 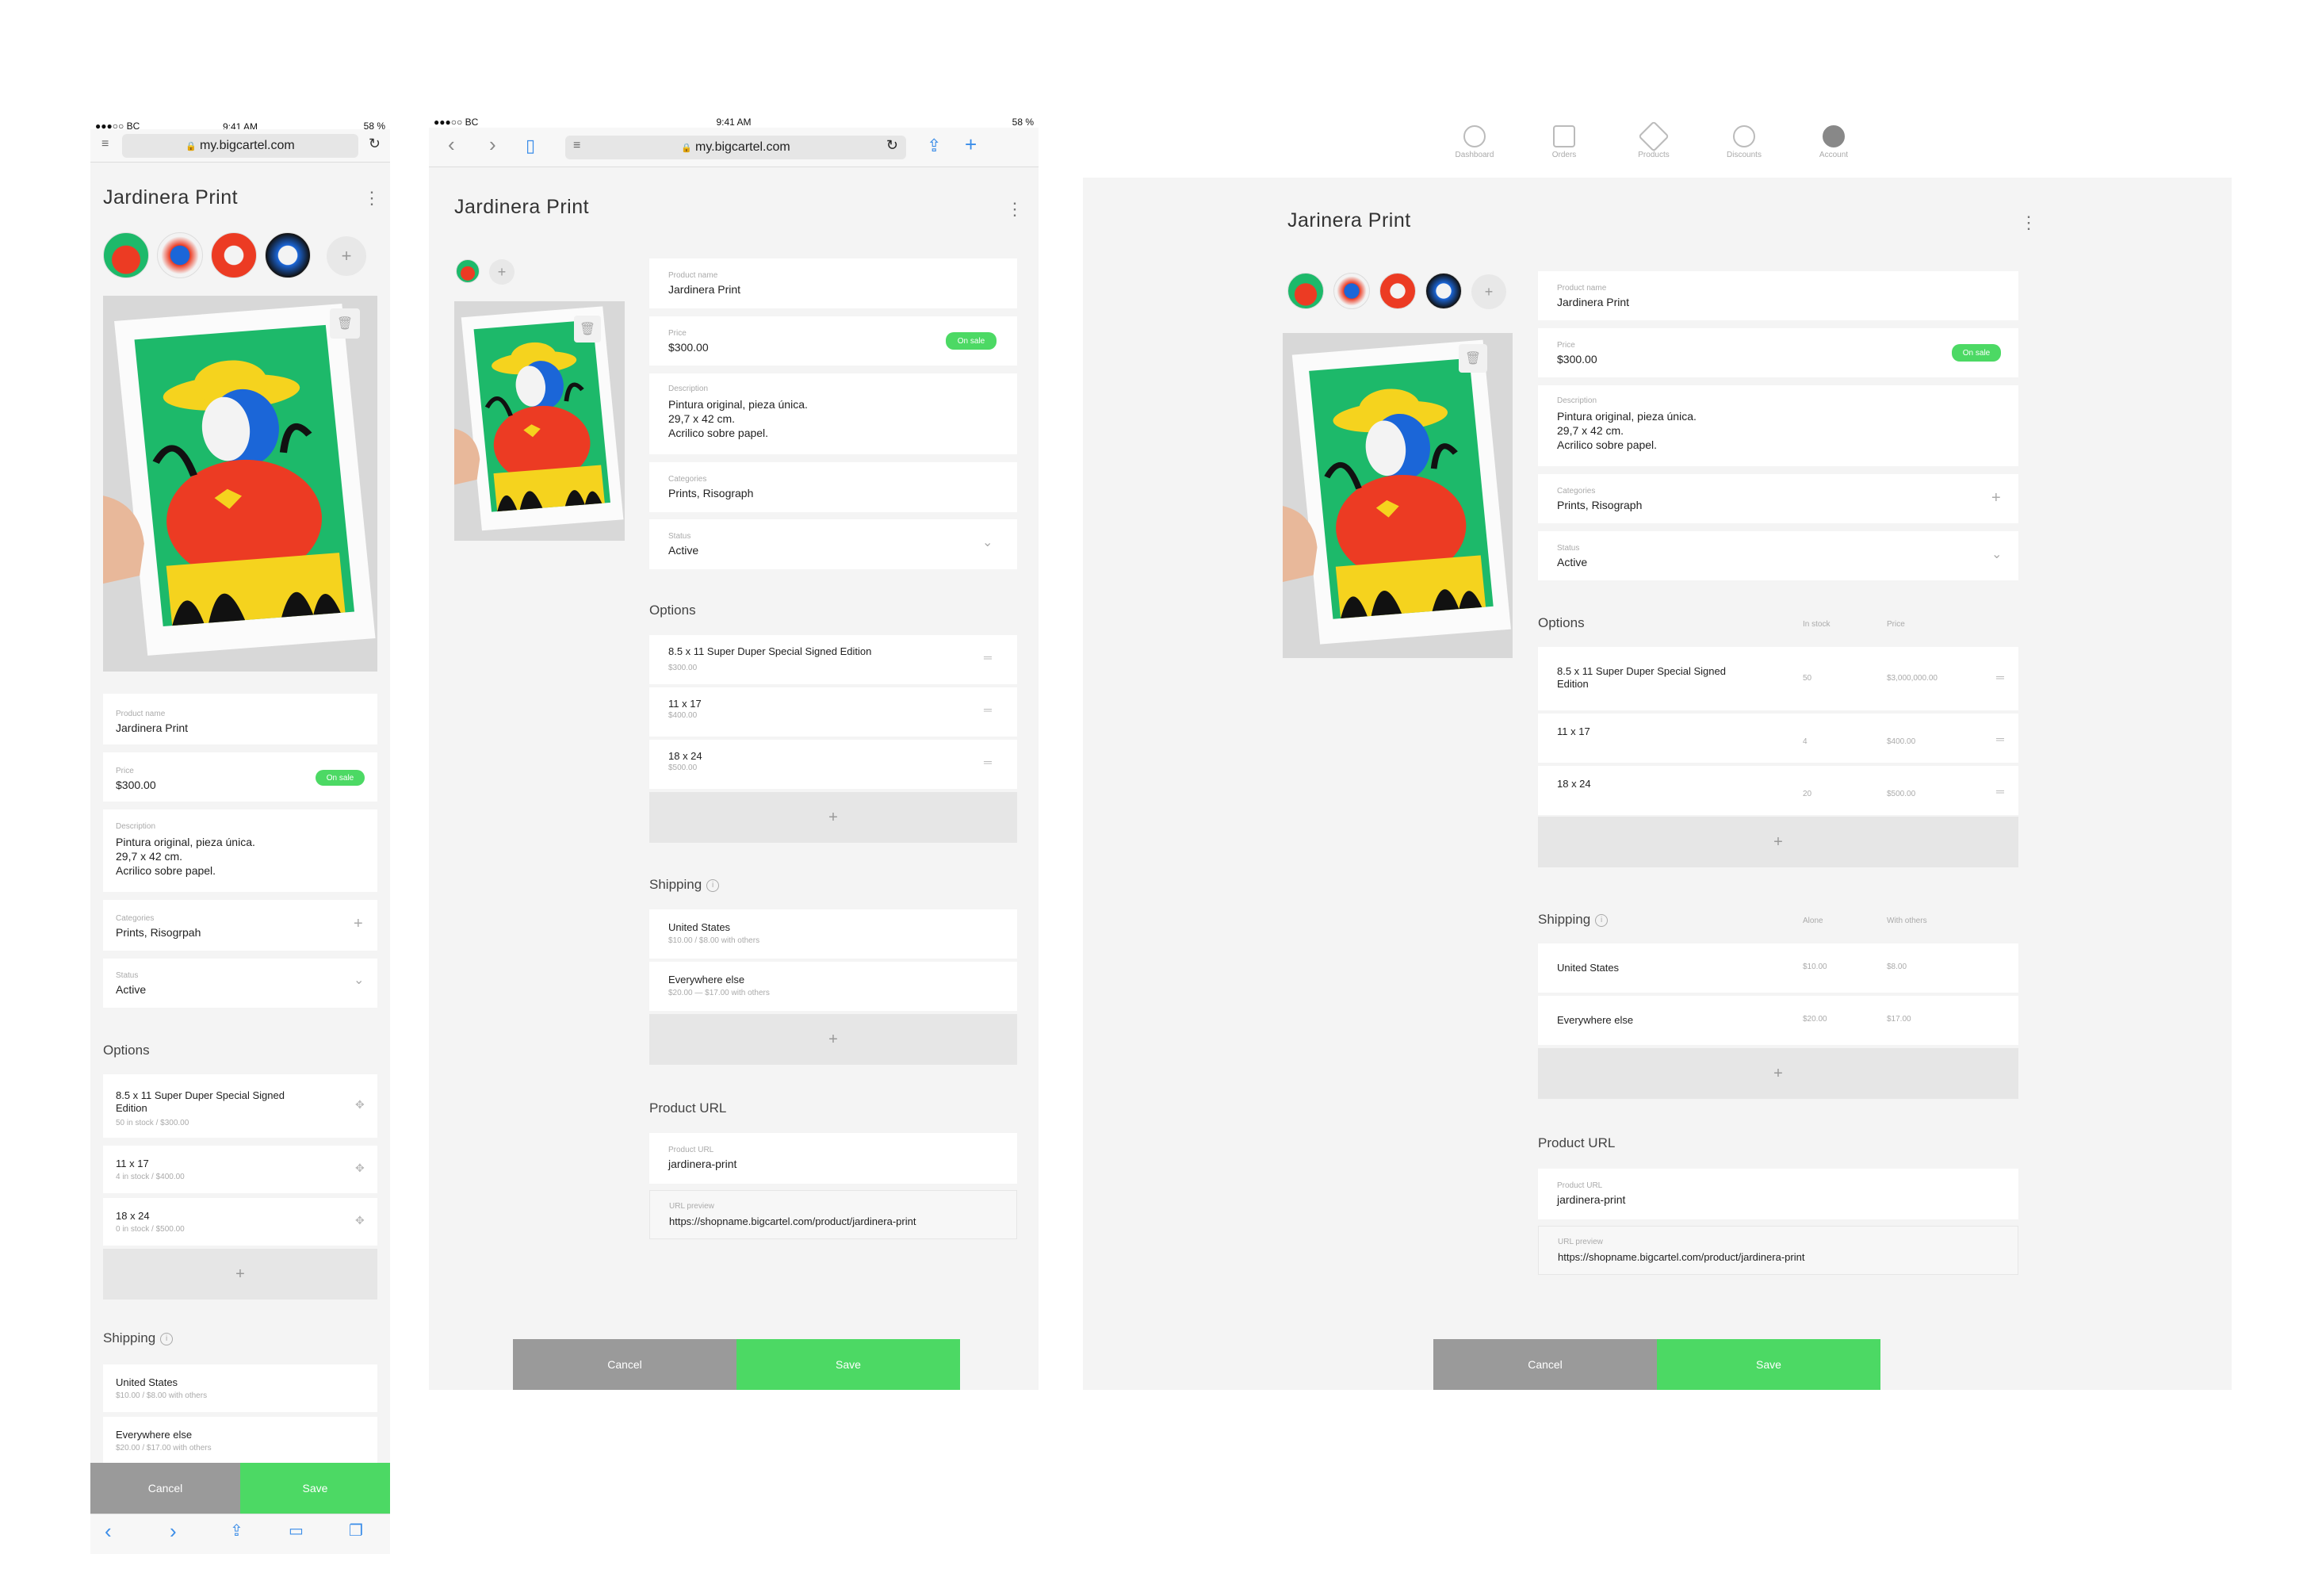 What do you see at coordinates (1654, 140) in the screenshot?
I see `nav-products: Products` at bounding box center [1654, 140].